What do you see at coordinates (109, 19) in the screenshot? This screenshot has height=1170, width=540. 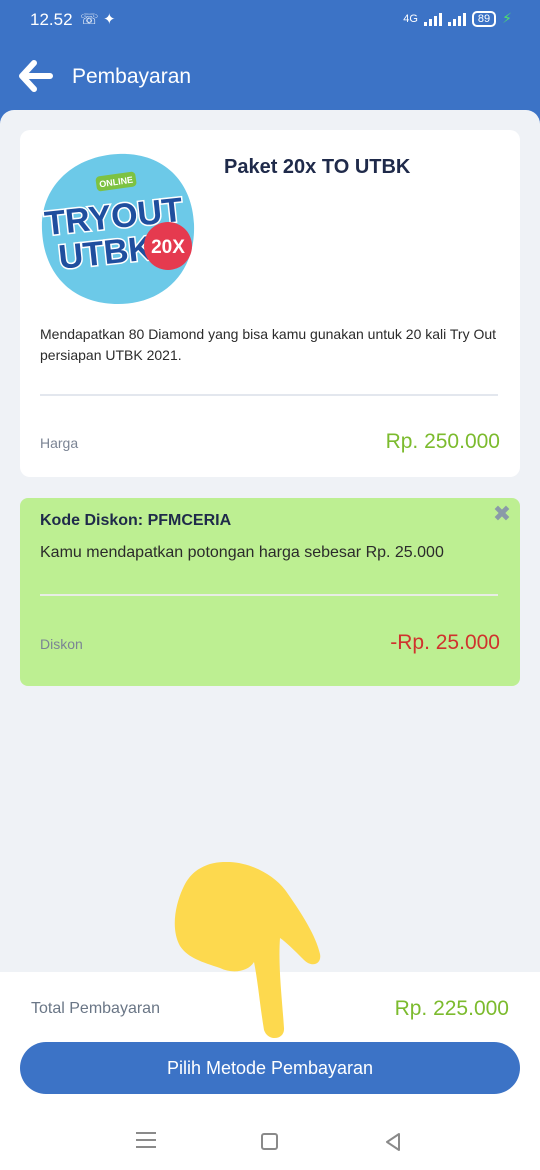 I see `twitter-icon: ✦` at bounding box center [109, 19].